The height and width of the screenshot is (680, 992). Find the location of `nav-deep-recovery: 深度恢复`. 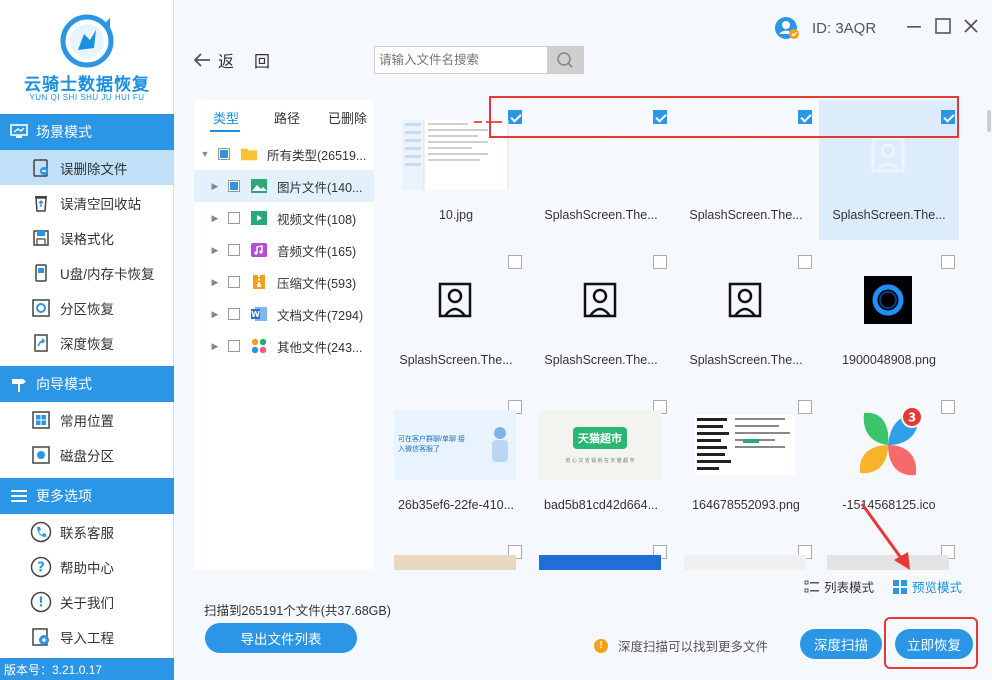

nav-deep-recovery: 深度恢复 is located at coordinates (87, 342).